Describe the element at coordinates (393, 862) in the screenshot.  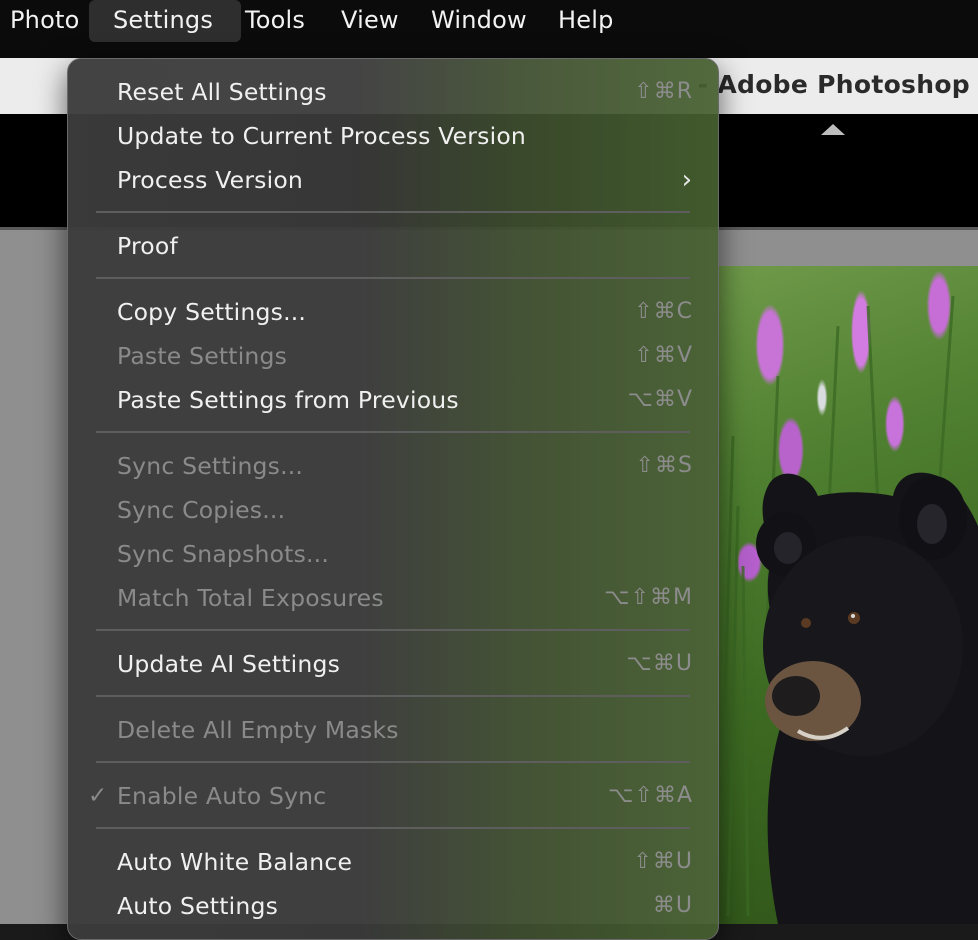
I see `menu-item-auto-white-balance: Auto White Balance ⇧⌘U` at that location.